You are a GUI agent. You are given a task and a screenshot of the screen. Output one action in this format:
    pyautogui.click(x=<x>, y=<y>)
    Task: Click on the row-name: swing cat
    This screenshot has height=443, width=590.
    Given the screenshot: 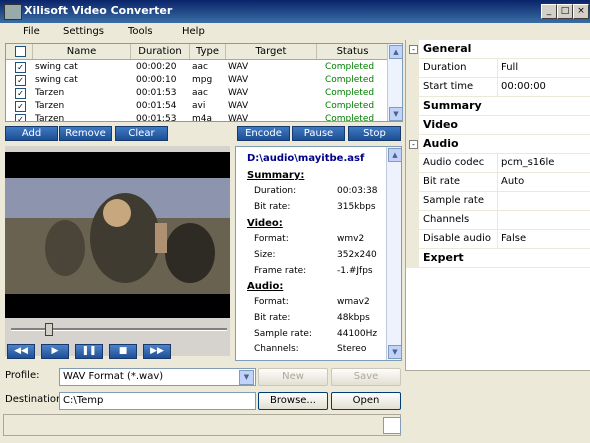 What is the action you would take?
    pyautogui.click(x=56, y=67)
    